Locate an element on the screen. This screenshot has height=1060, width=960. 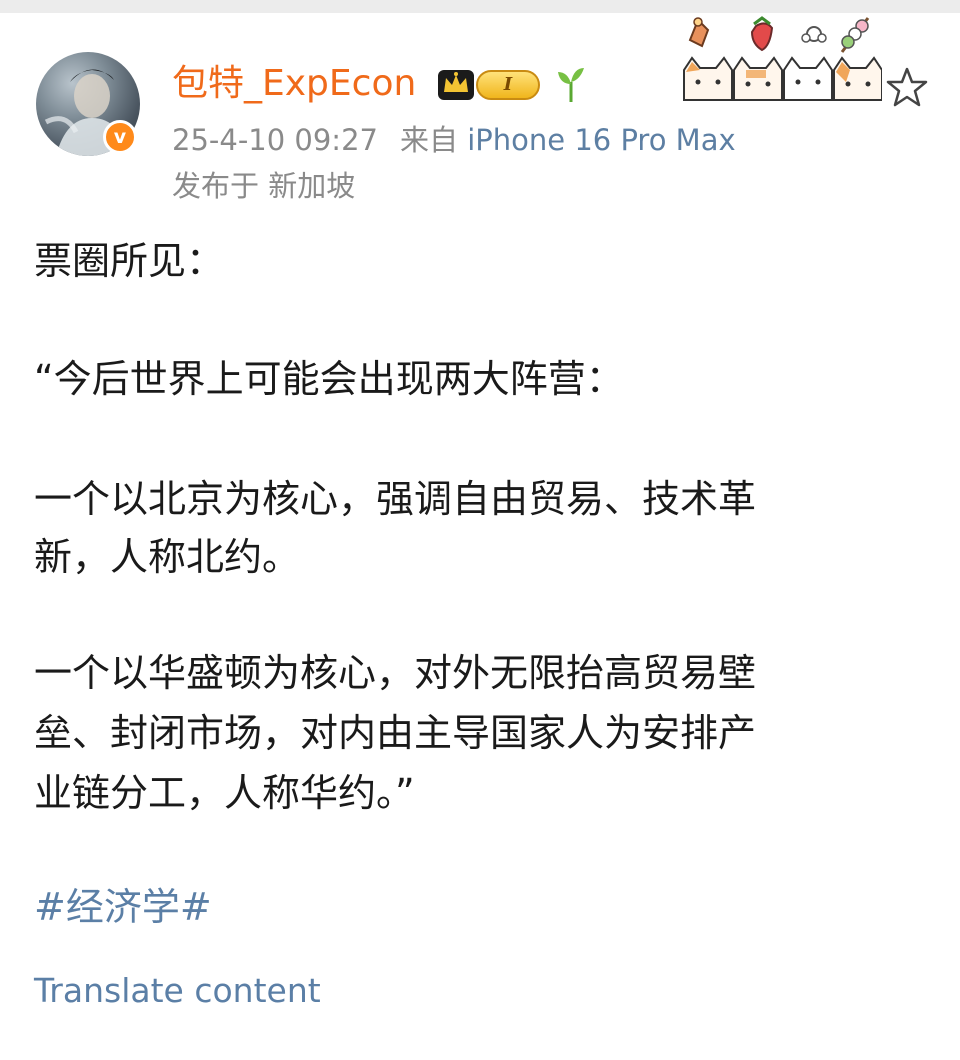
post-meta: 25-4-10 09:27 来自 iPhone 16 Pro Max is located at coordinates (454, 140).